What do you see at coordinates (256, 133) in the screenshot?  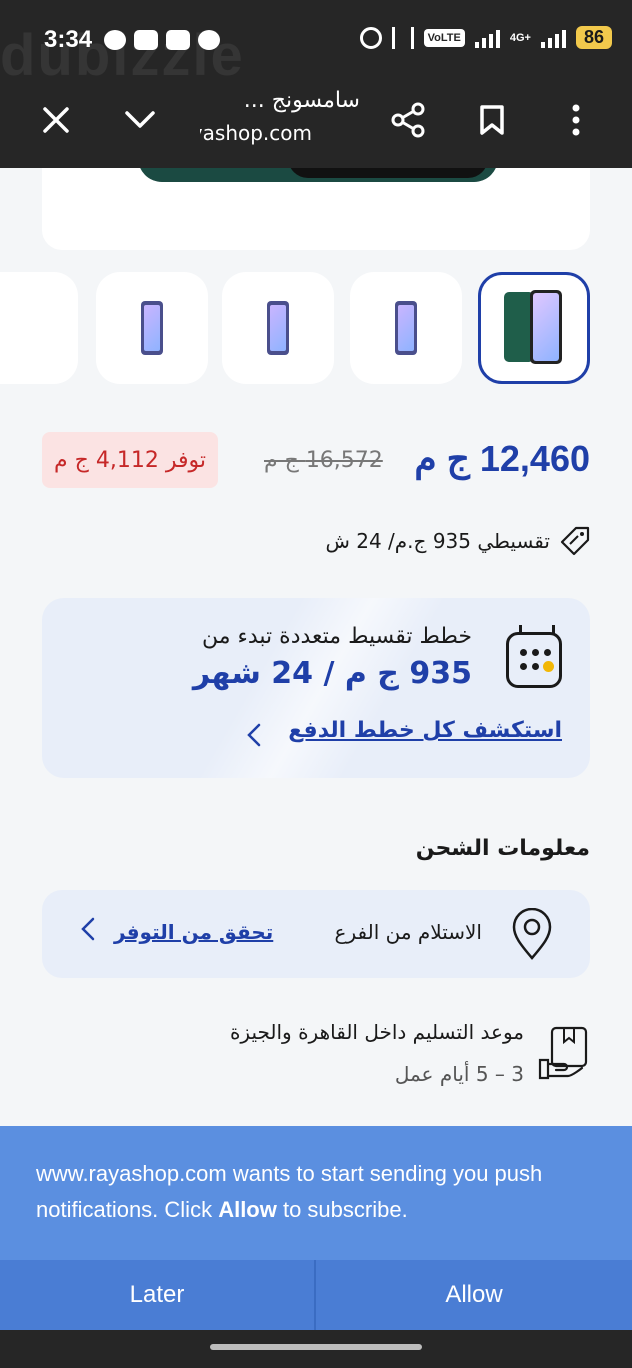 I see `page-url: rayashop.com` at bounding box center [256, 133].